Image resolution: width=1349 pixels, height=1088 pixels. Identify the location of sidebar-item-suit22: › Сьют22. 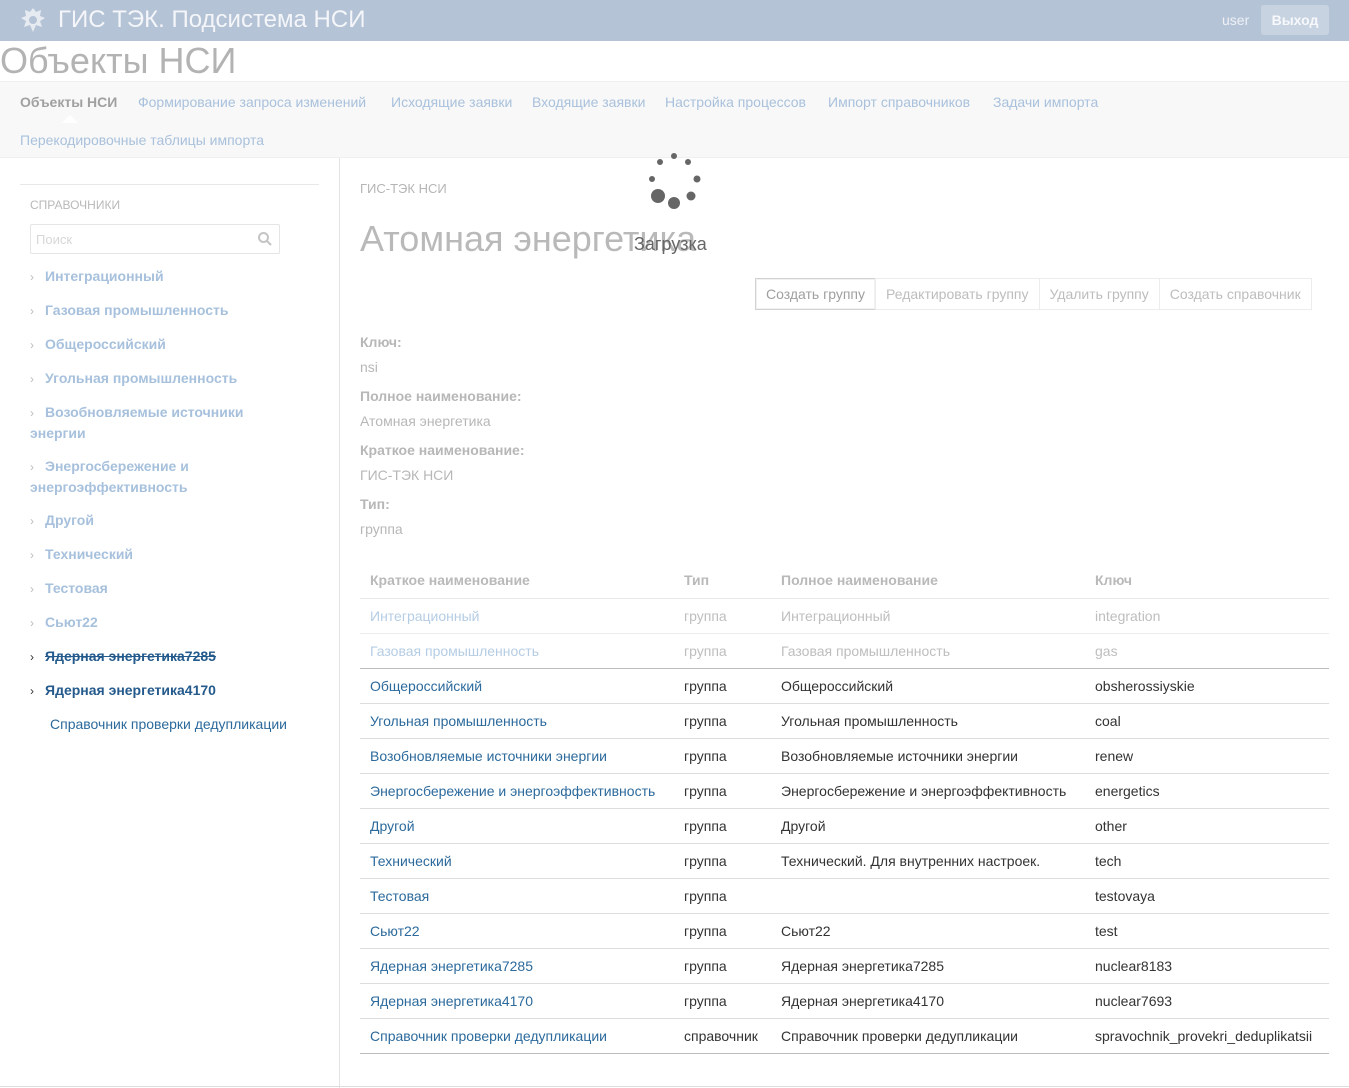
(165, 622).